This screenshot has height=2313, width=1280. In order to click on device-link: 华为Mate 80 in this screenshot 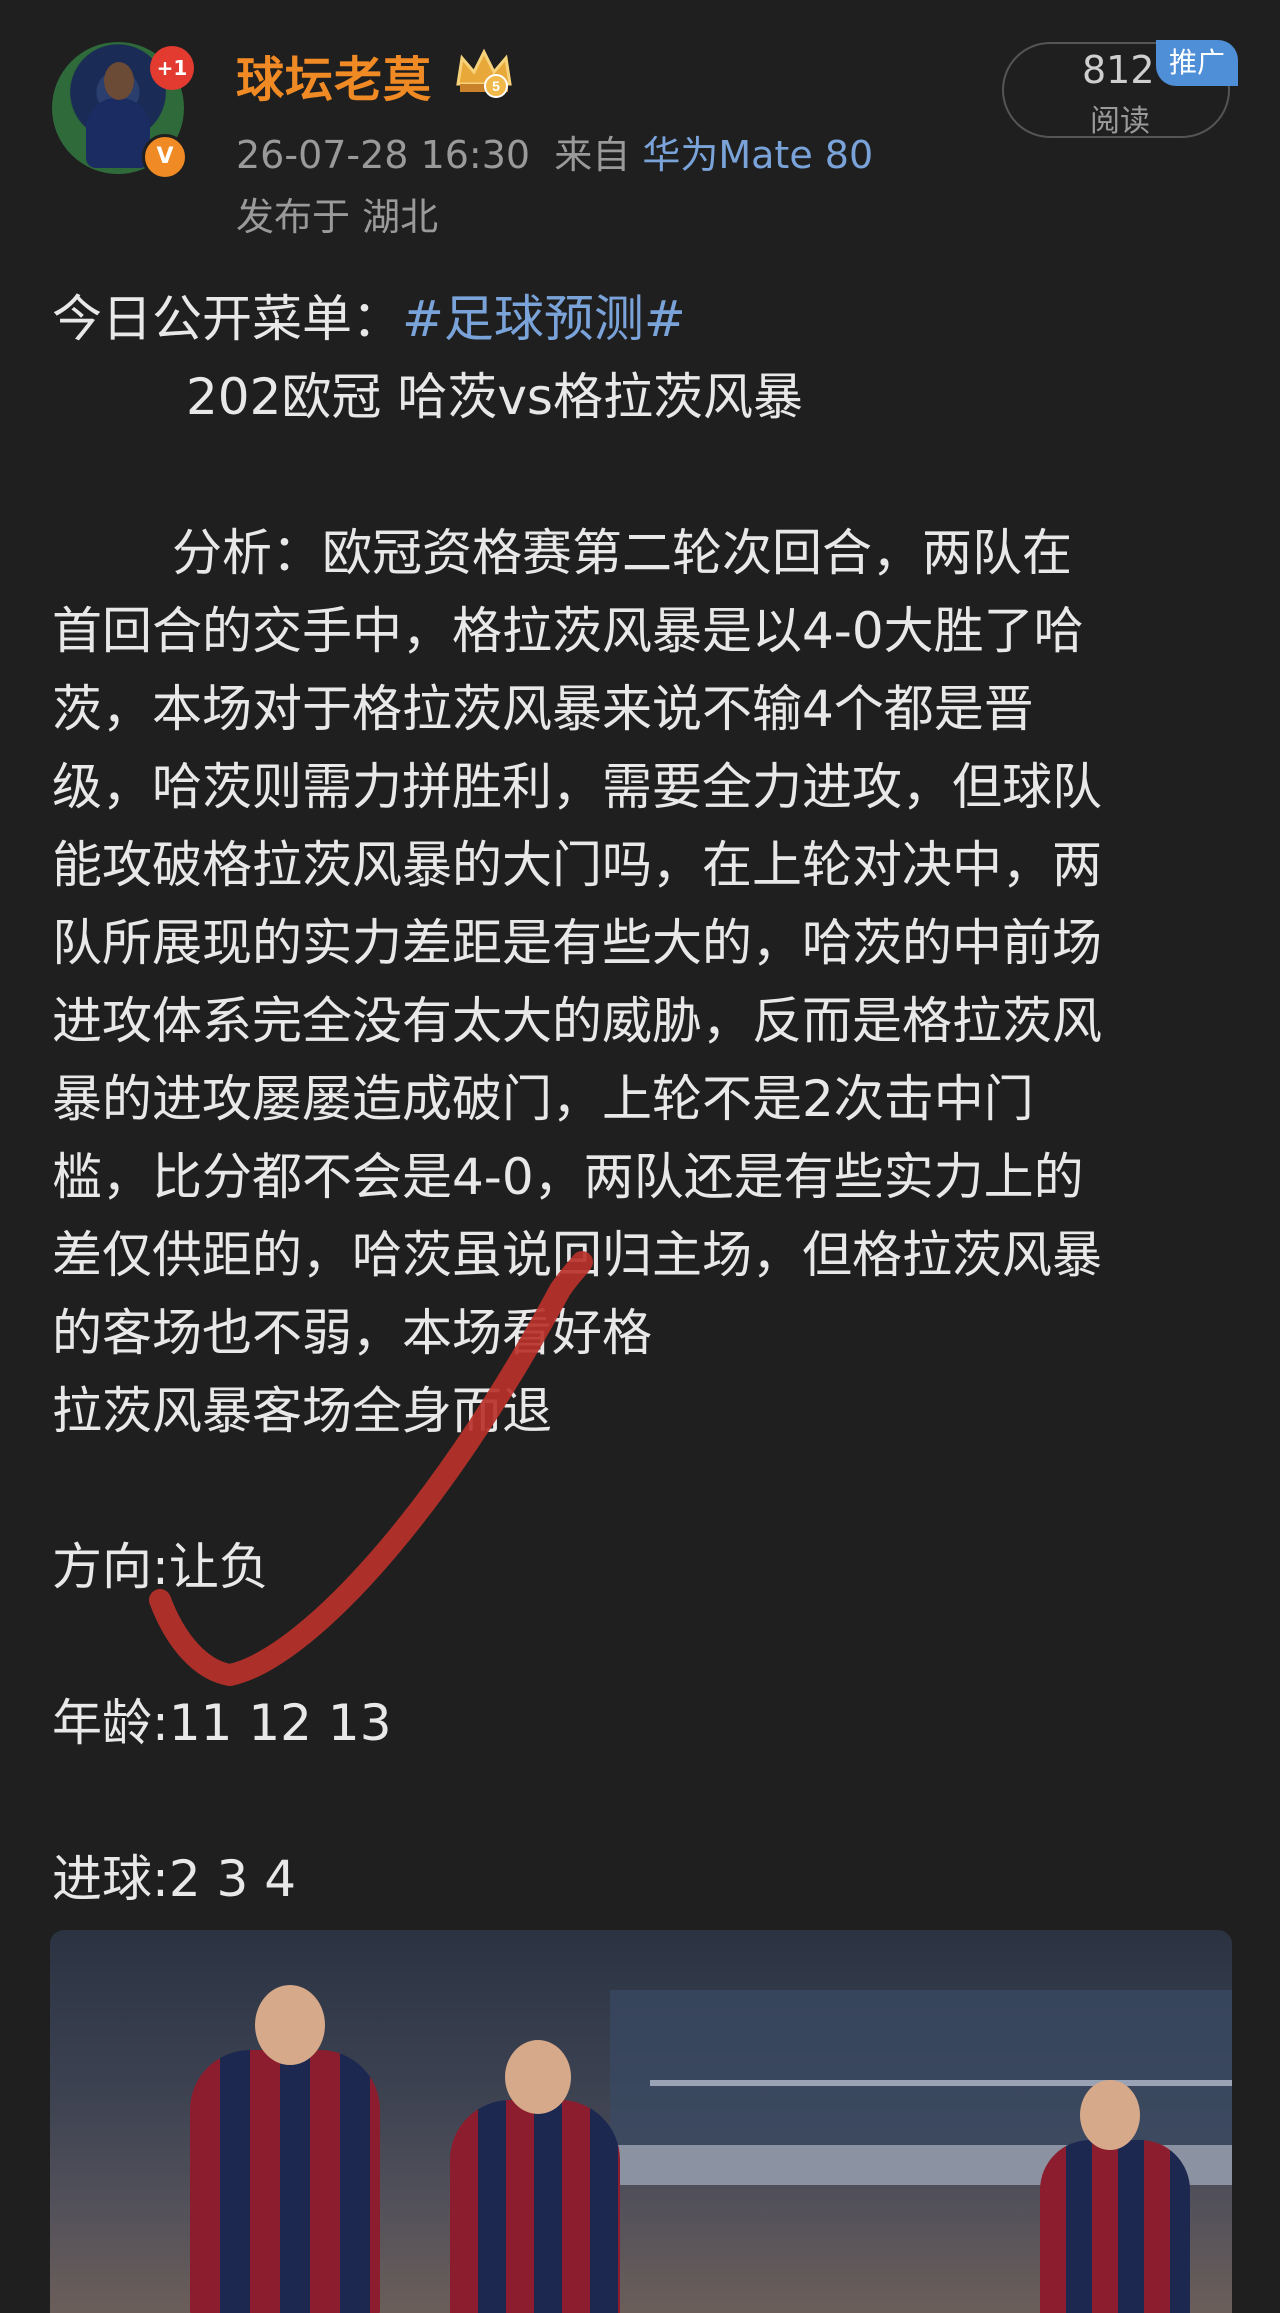, I will do `click(757, 155)`.